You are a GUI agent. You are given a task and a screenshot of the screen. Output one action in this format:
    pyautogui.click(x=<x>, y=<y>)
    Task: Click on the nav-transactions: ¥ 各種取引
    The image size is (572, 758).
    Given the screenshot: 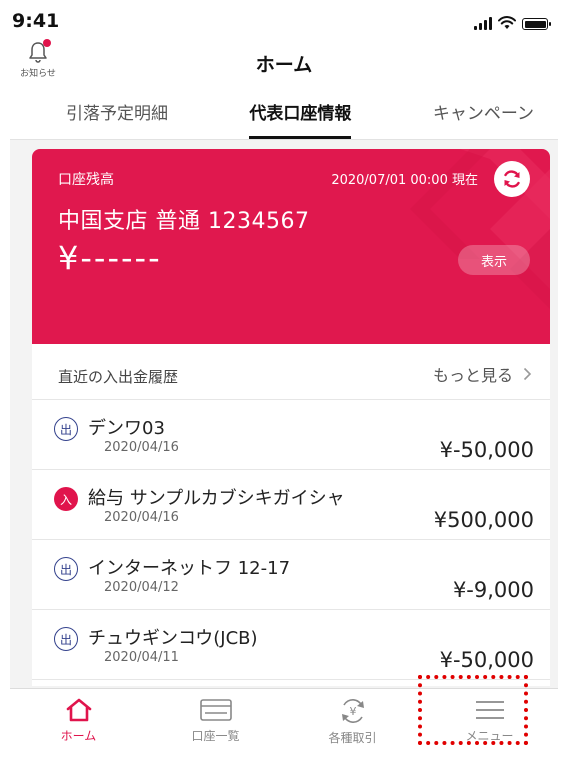 What is the action you would take?
    pyautogui.click(x=352, y=719)
    